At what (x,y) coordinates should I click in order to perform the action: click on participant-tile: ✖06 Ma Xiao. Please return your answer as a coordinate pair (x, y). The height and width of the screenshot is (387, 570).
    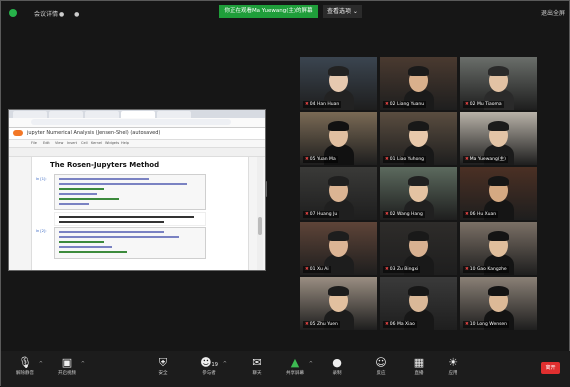
    Looking at the image, I should click on (418, 303).